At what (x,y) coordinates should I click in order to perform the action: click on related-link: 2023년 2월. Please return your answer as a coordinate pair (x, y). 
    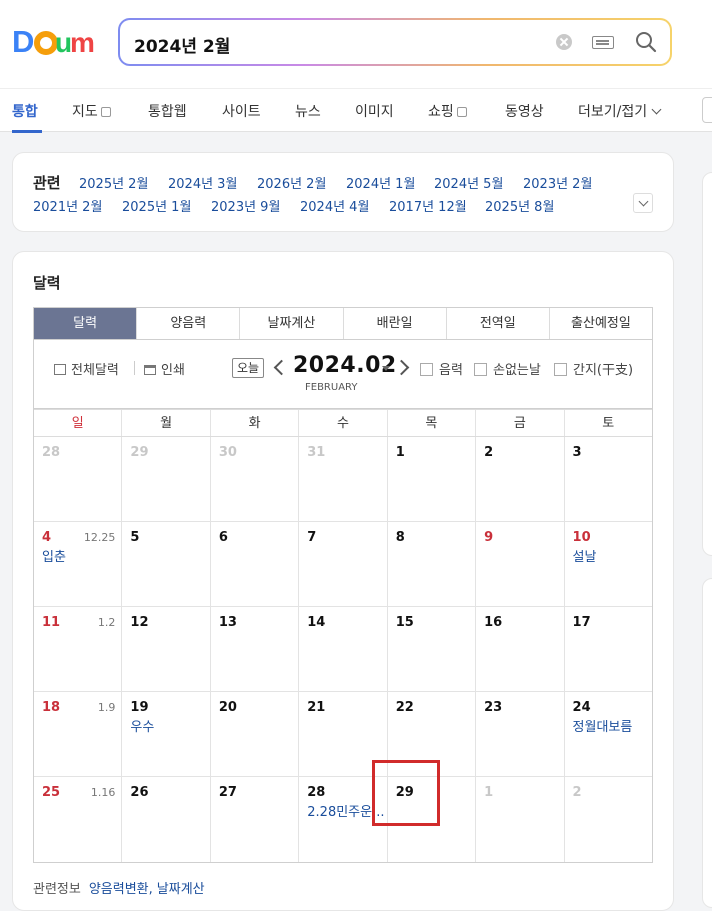
    Looking at the image, I should click on (557, 182).